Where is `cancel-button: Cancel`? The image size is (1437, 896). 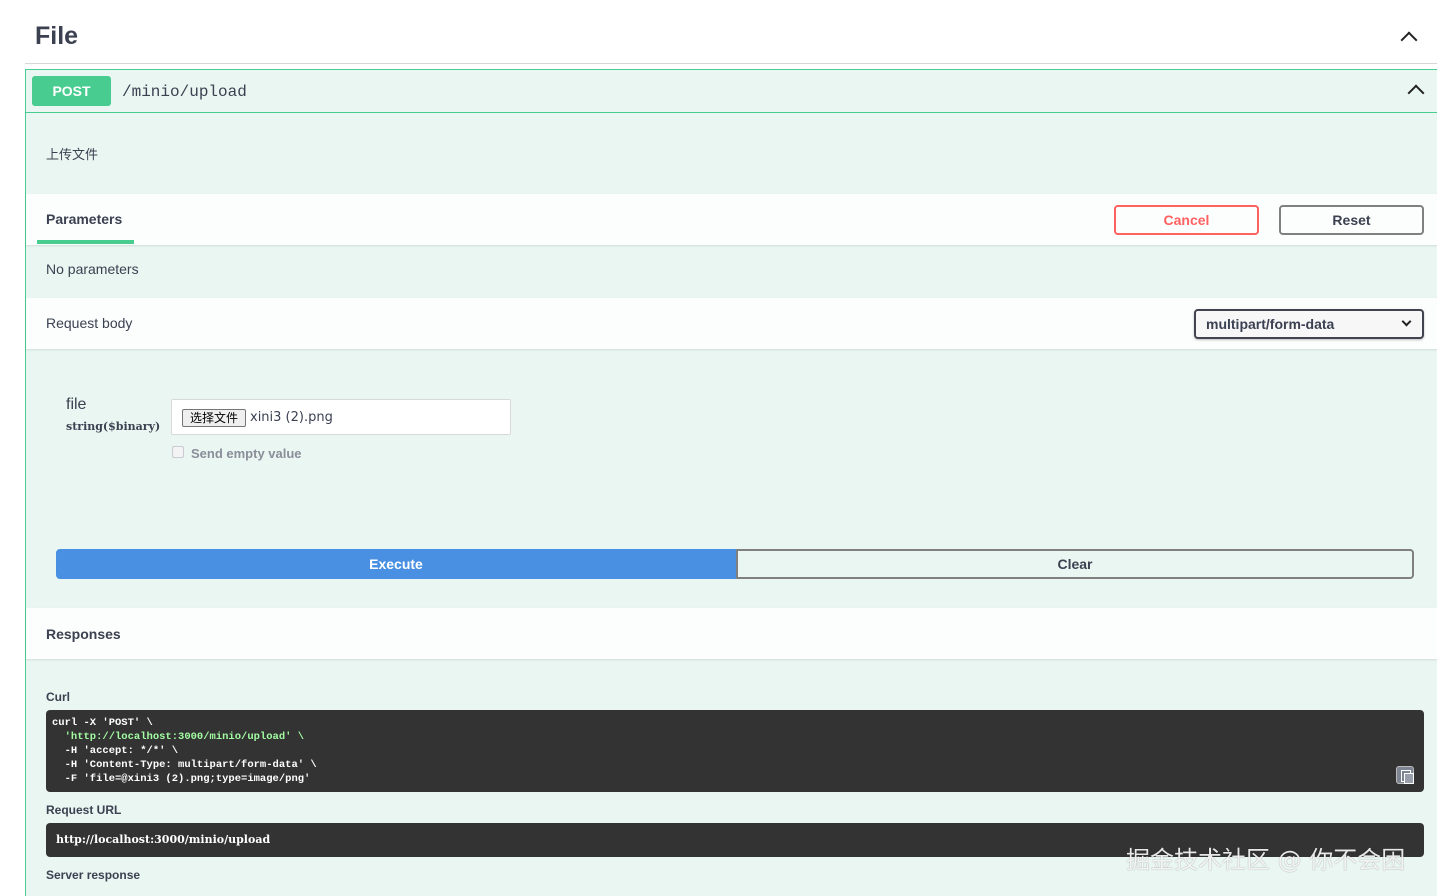 cancel-button: Cancel is located at coordinates (1186, 220).